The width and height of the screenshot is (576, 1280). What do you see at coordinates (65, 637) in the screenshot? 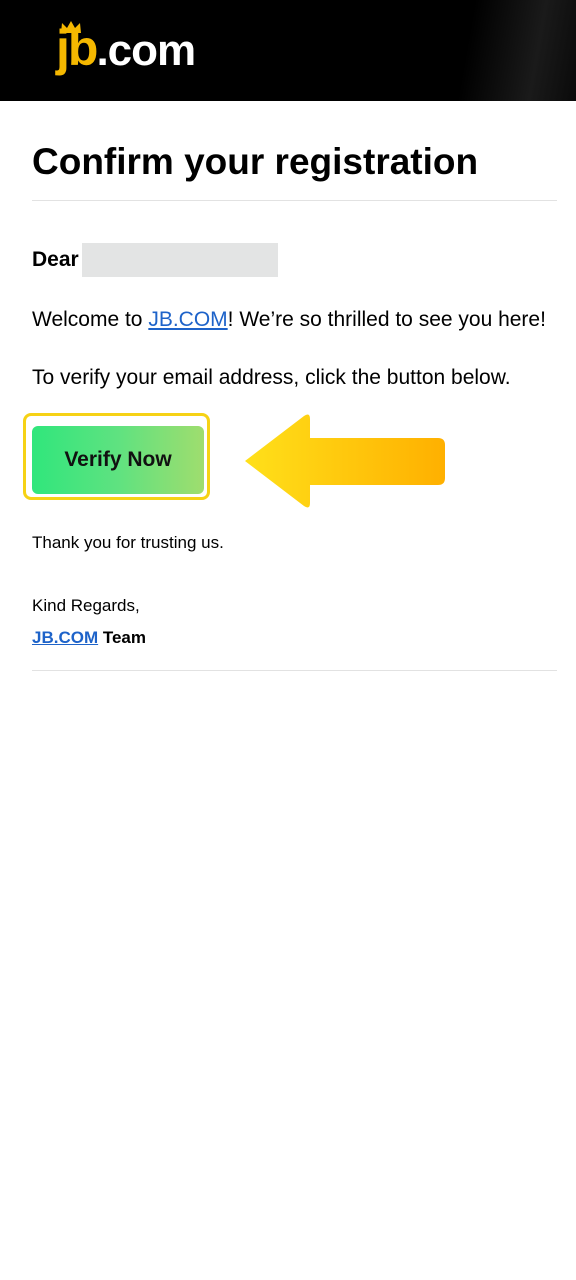
I see `signature-jbcom-link: JB.COM` at bounding box center [65, 637].